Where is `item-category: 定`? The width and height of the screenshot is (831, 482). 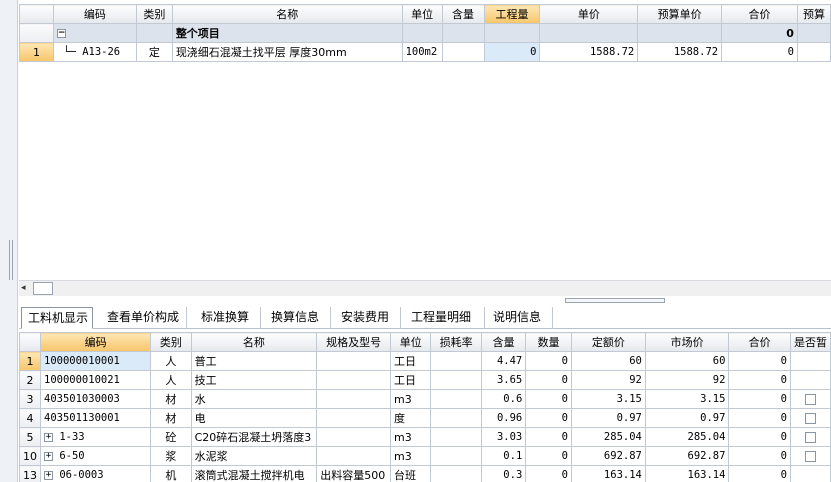 item-category: 定 is located at coordinates (154, 52).